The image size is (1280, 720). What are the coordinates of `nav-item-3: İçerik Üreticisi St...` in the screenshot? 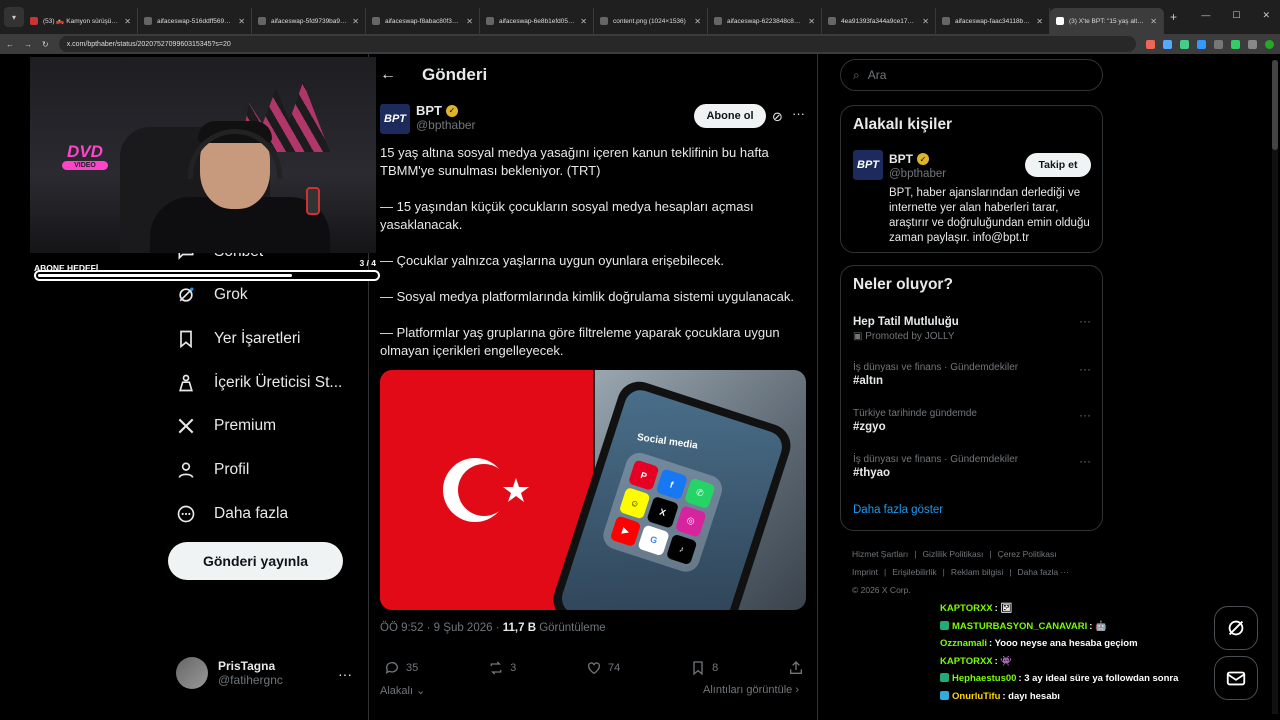 It's located at (259, 383).